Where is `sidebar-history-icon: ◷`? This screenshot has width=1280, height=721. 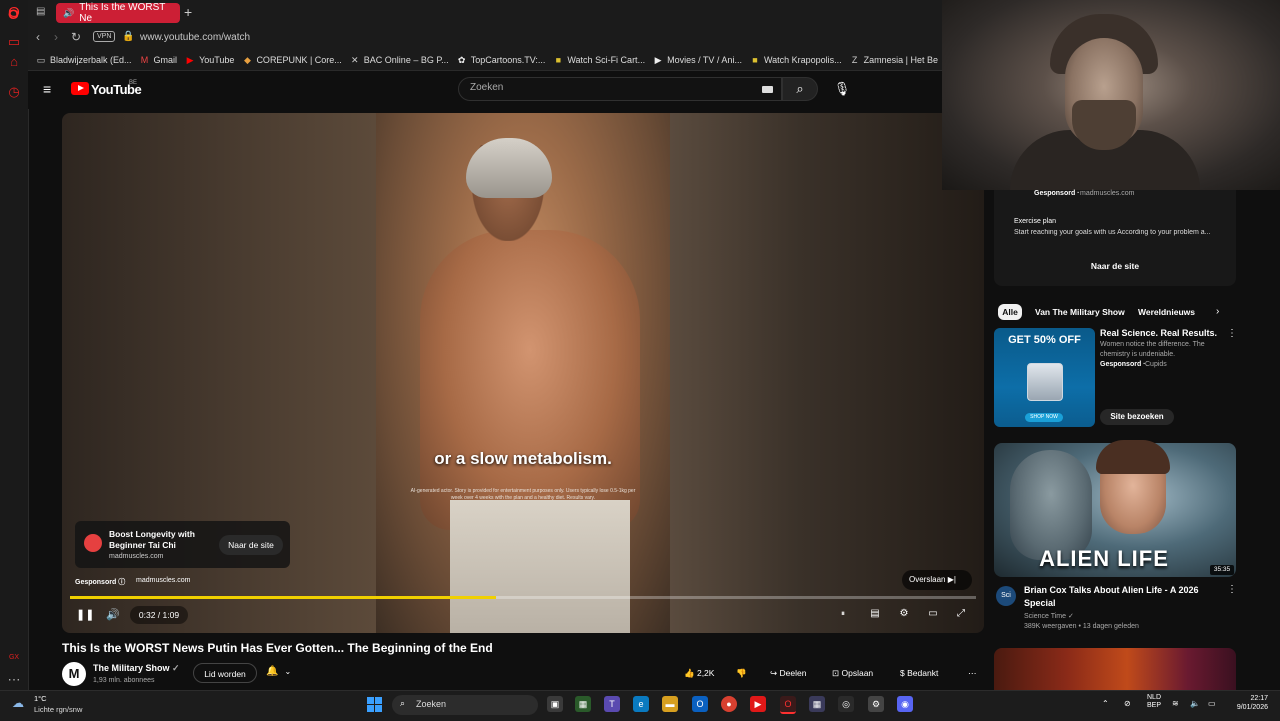 sidebar-history-icon: ◷ is located at coordinates (14, 92).